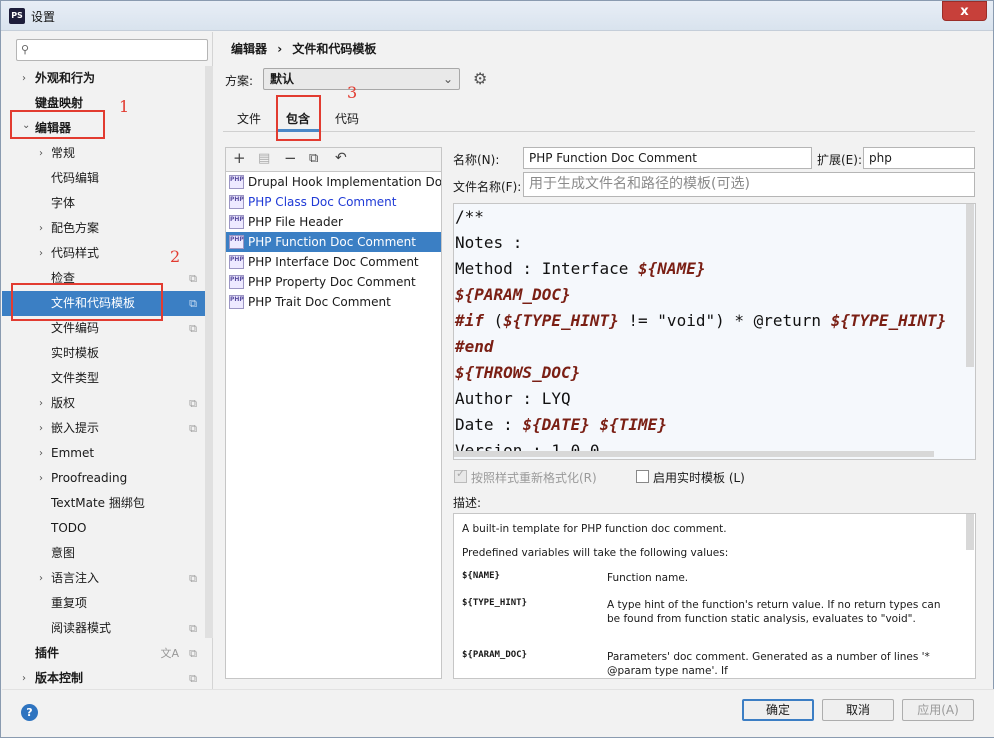 The image size is (994, 738). I want to click on close-button: x, so click(964, 11).